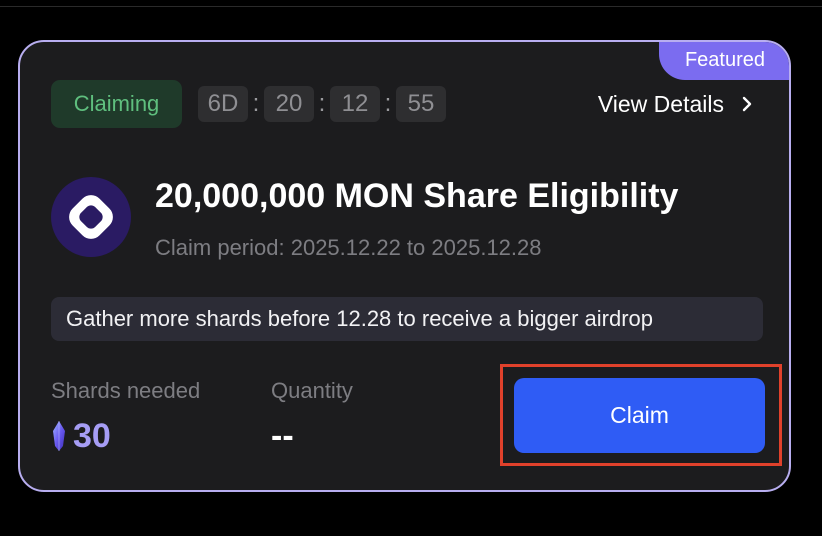 The image size is (822, 536). What do you see at coordinates (91, 217) in the screenshot?
I see `monad-logo-icon` at bounding box center [91, 217].